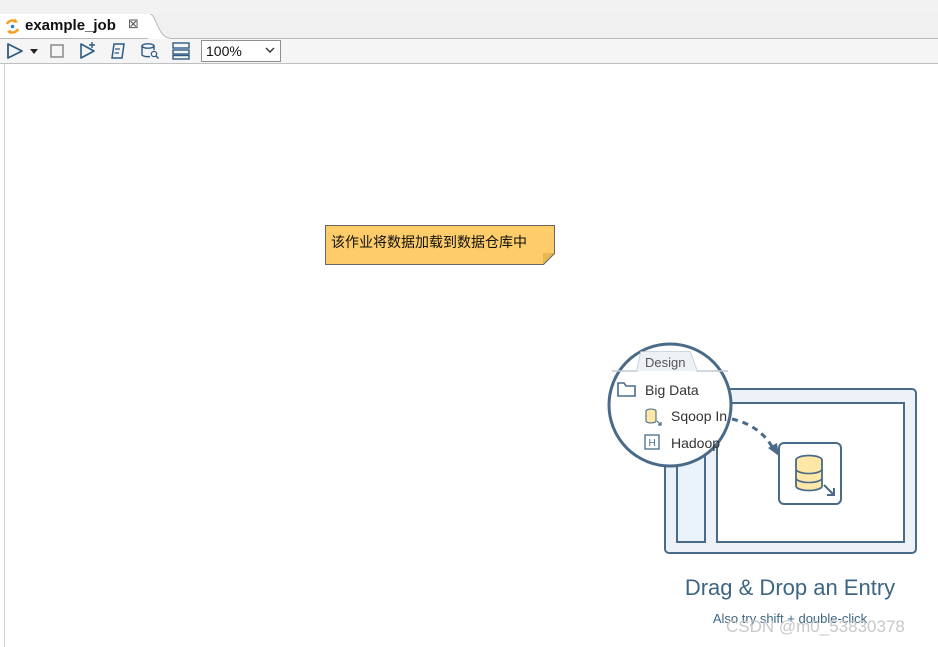  What do you see at coordinates (88, 51) in the screenshot?
I see `preview-run-icon` at bounding box center [88, 51].